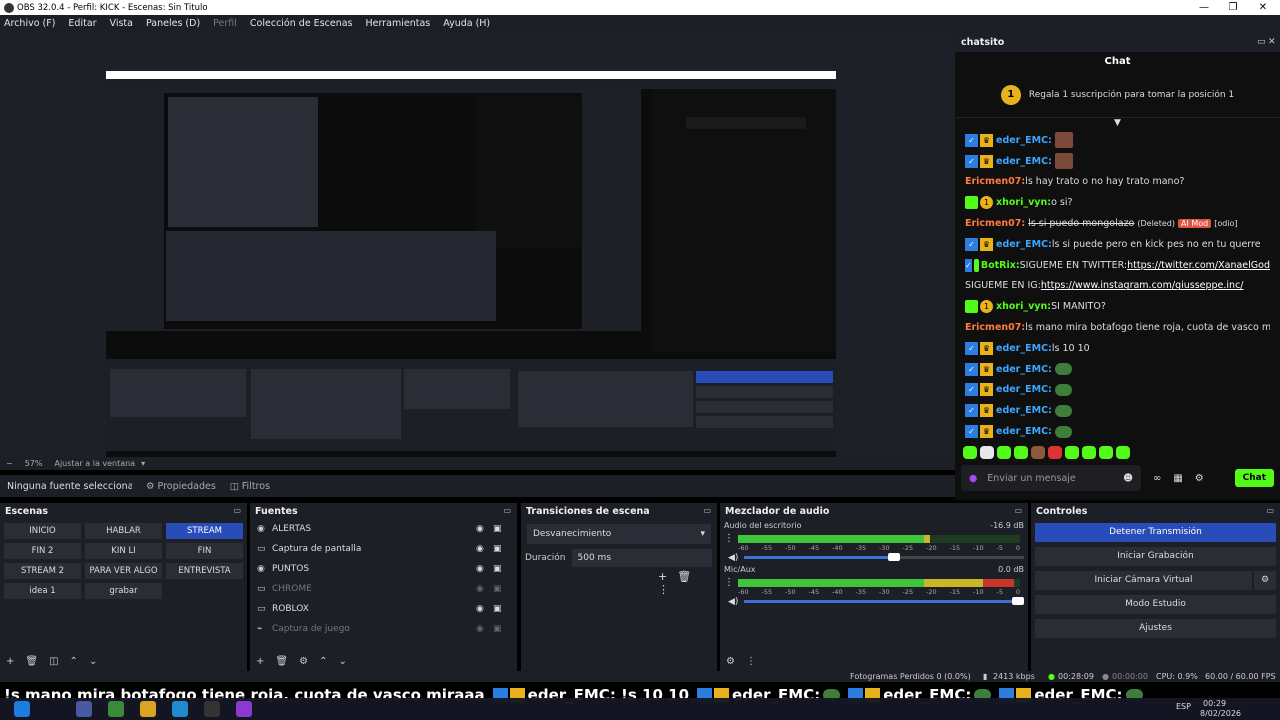 This screenshot has width=1280, height=720. What do you see at coordinates (212, 709) in the screenshot?
I see `obs-taskbar-icon` at bounding box center [212, 709].